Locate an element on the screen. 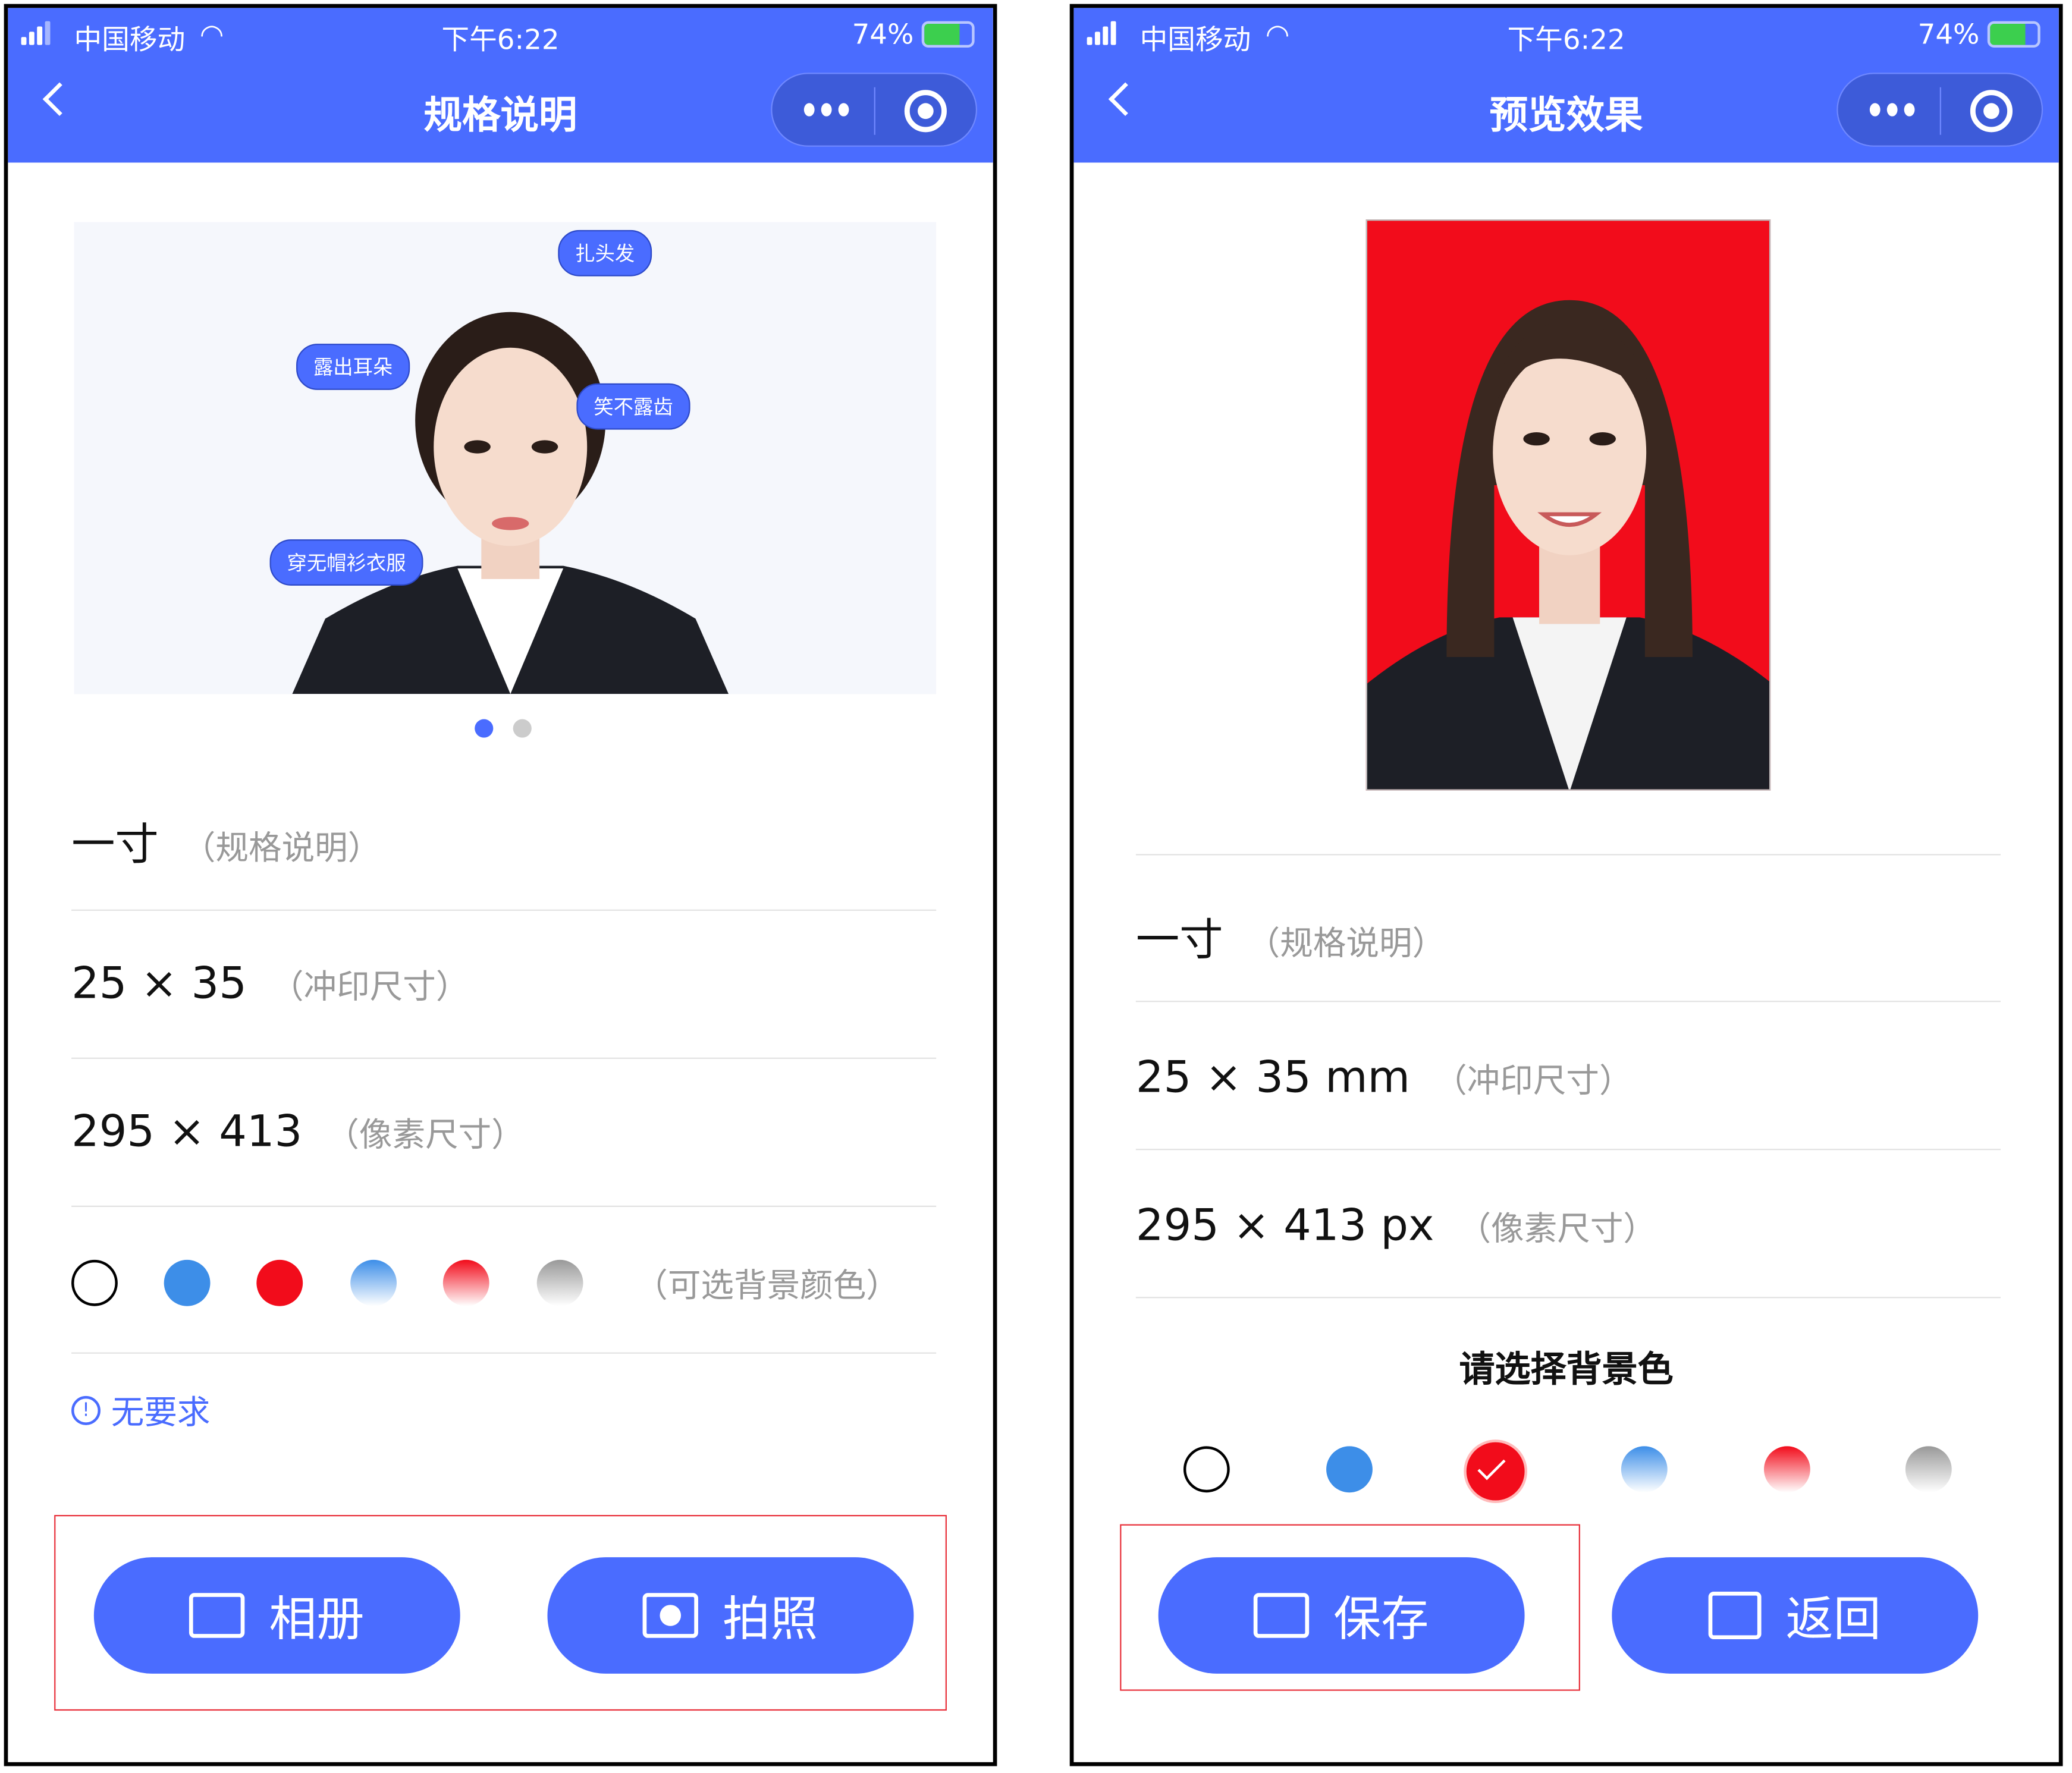 The width and height of the screenshot is (2072, 1773). guide-tag: 露出耳朵 is located at coordinates (353, 367).